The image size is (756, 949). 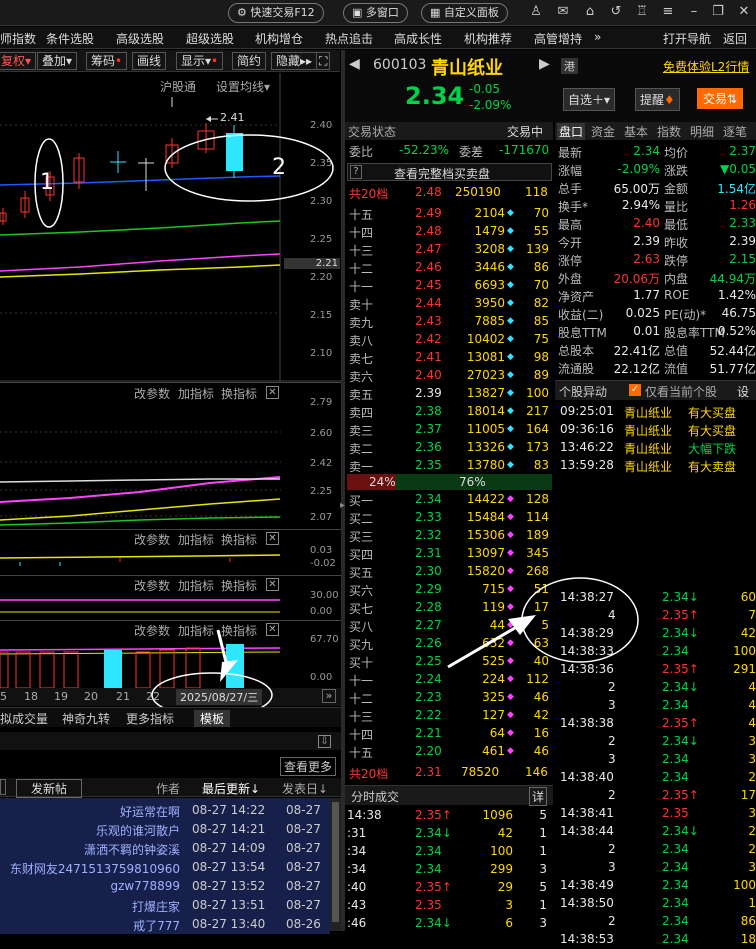 I want to click on simple-button: 简约, so click(x=249, y=61).